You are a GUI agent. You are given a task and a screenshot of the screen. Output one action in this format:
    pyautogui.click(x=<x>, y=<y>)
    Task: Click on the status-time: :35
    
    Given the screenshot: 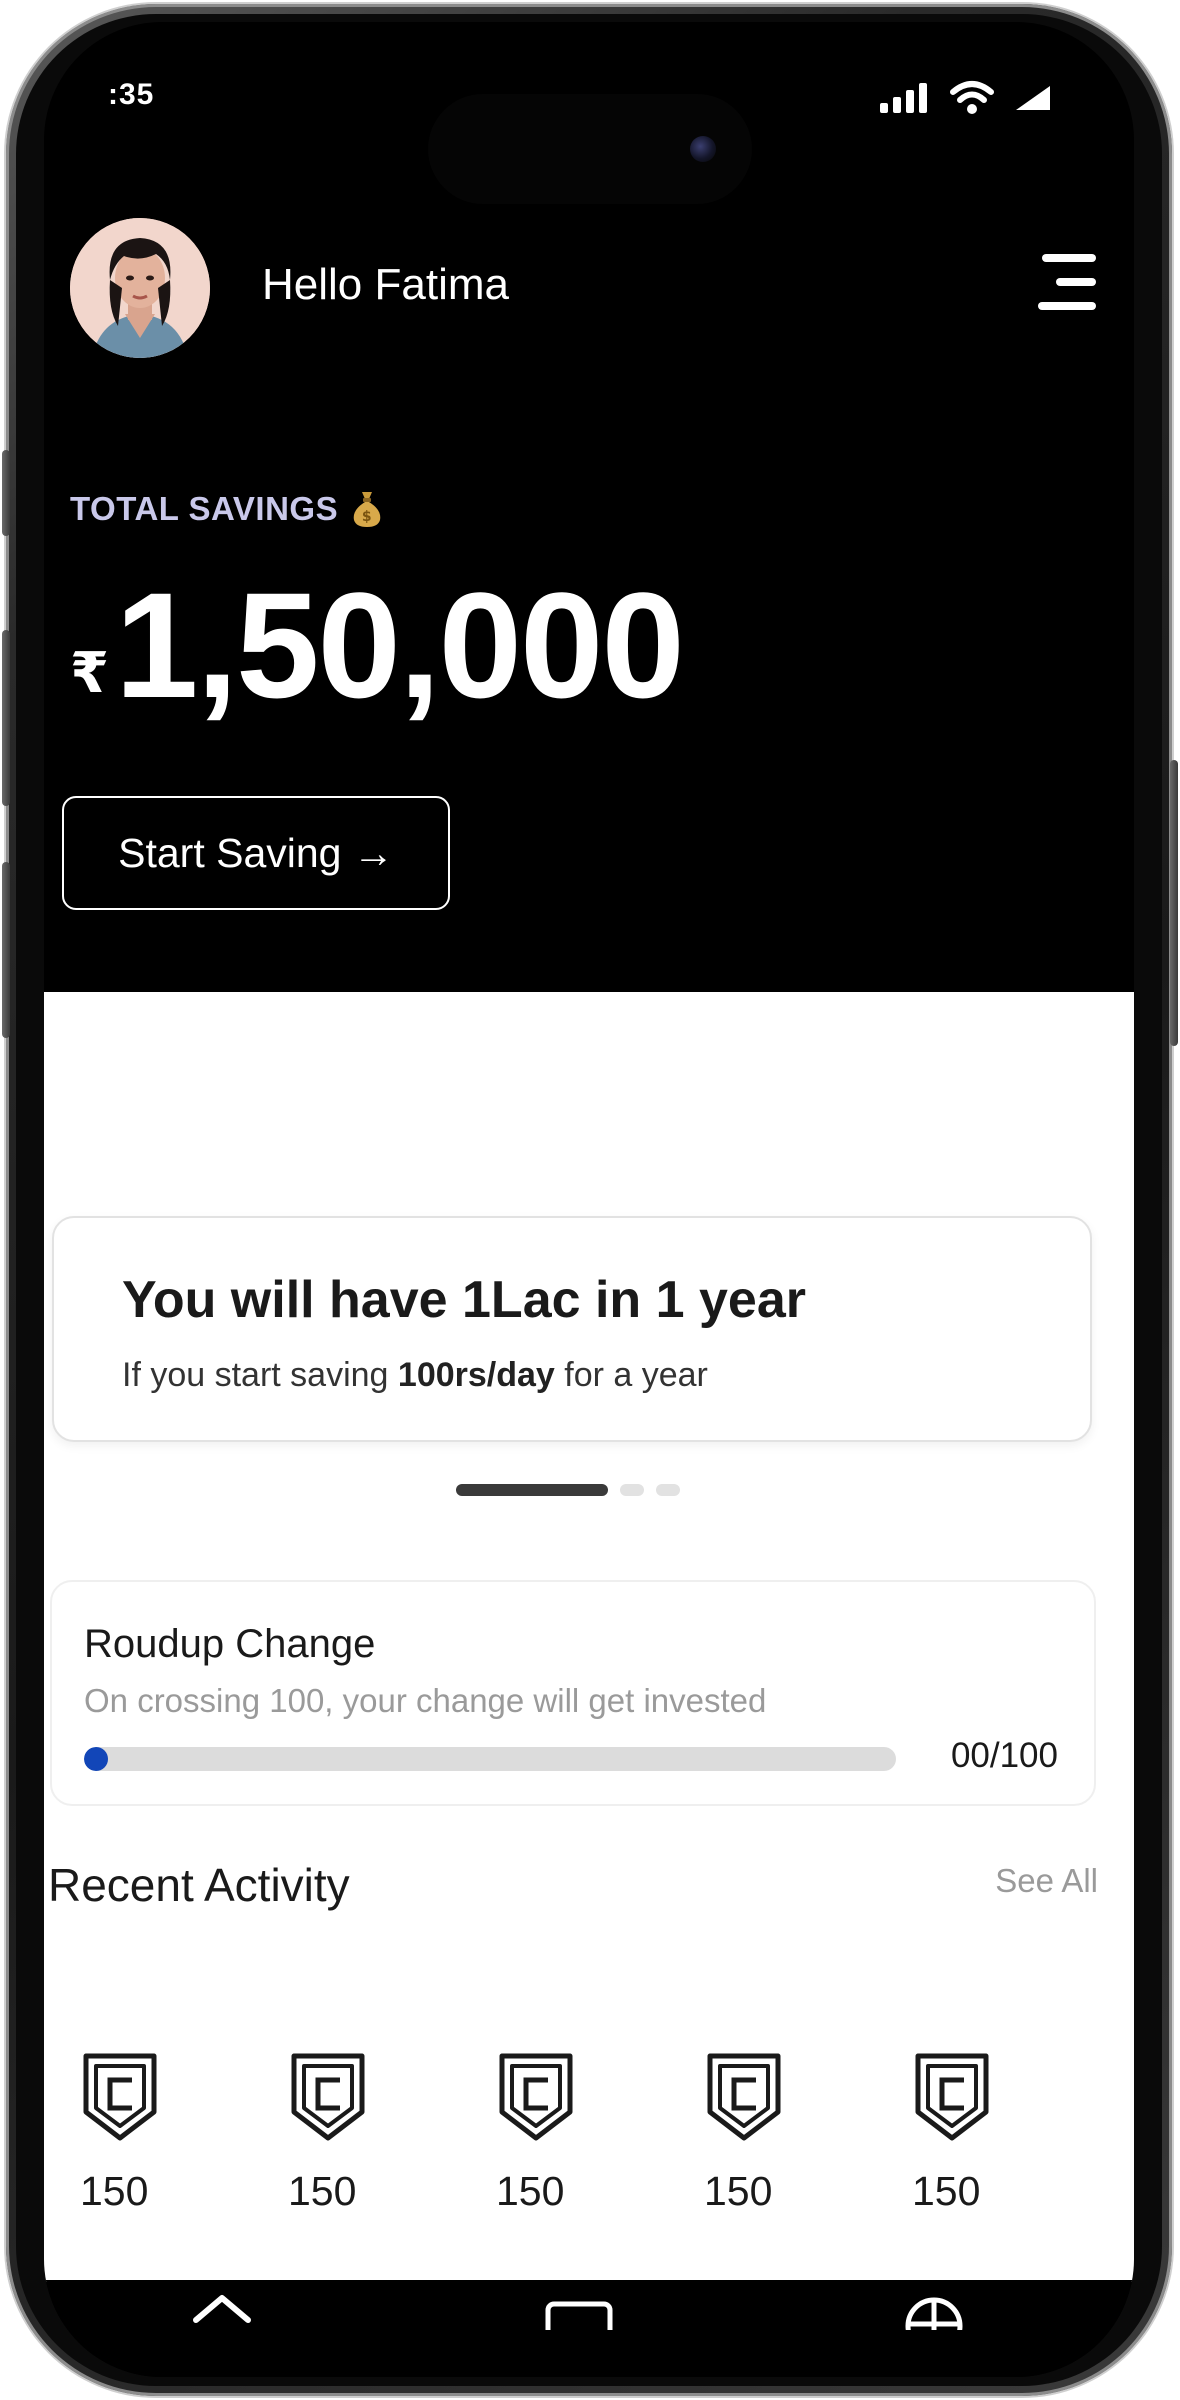 What is the action you would take?
    pyautogui.click(x=131, y=94)
    